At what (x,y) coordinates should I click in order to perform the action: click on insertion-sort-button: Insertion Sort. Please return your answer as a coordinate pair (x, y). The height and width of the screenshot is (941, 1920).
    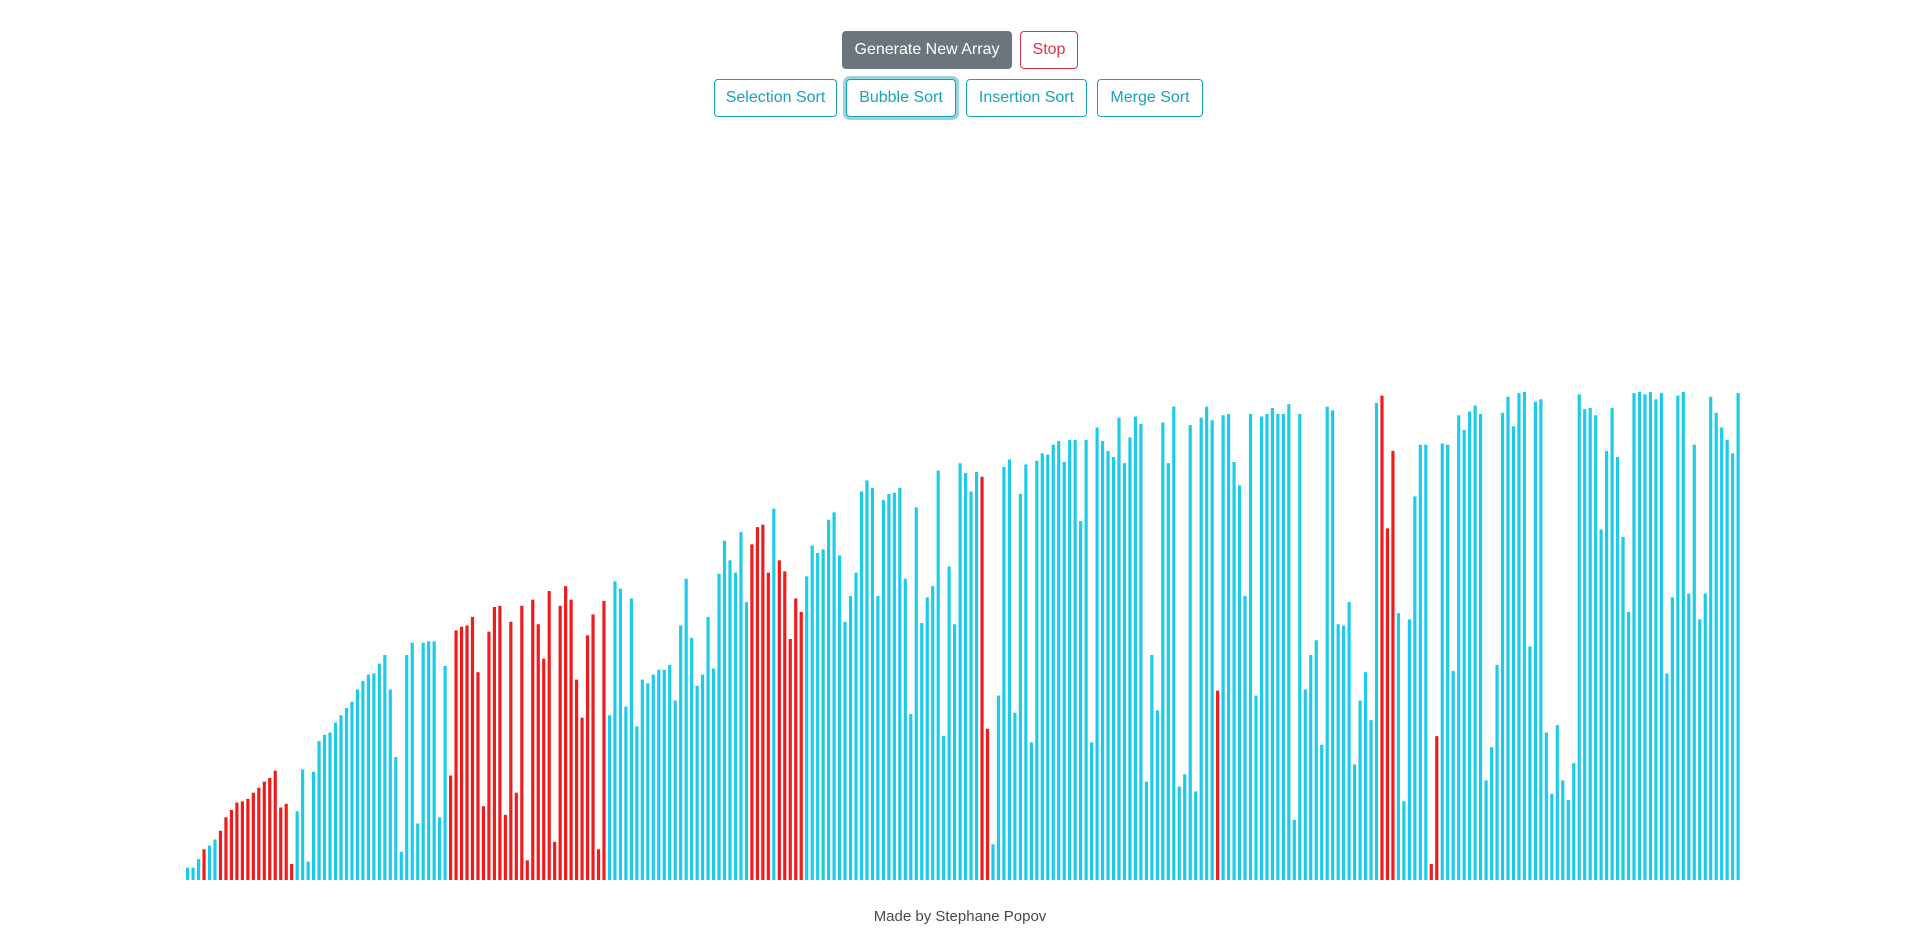
    Looking at the image, I should click on (1026, 98).